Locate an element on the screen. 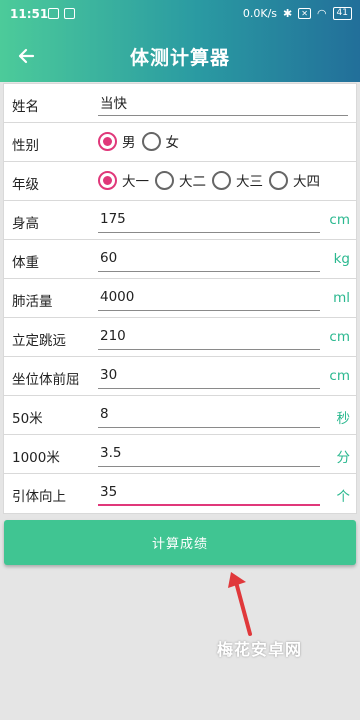 The width and height of the screenshot is (360, 720). form-row-pull-up: 引体向上 个 is located at coordinates (180, 493).